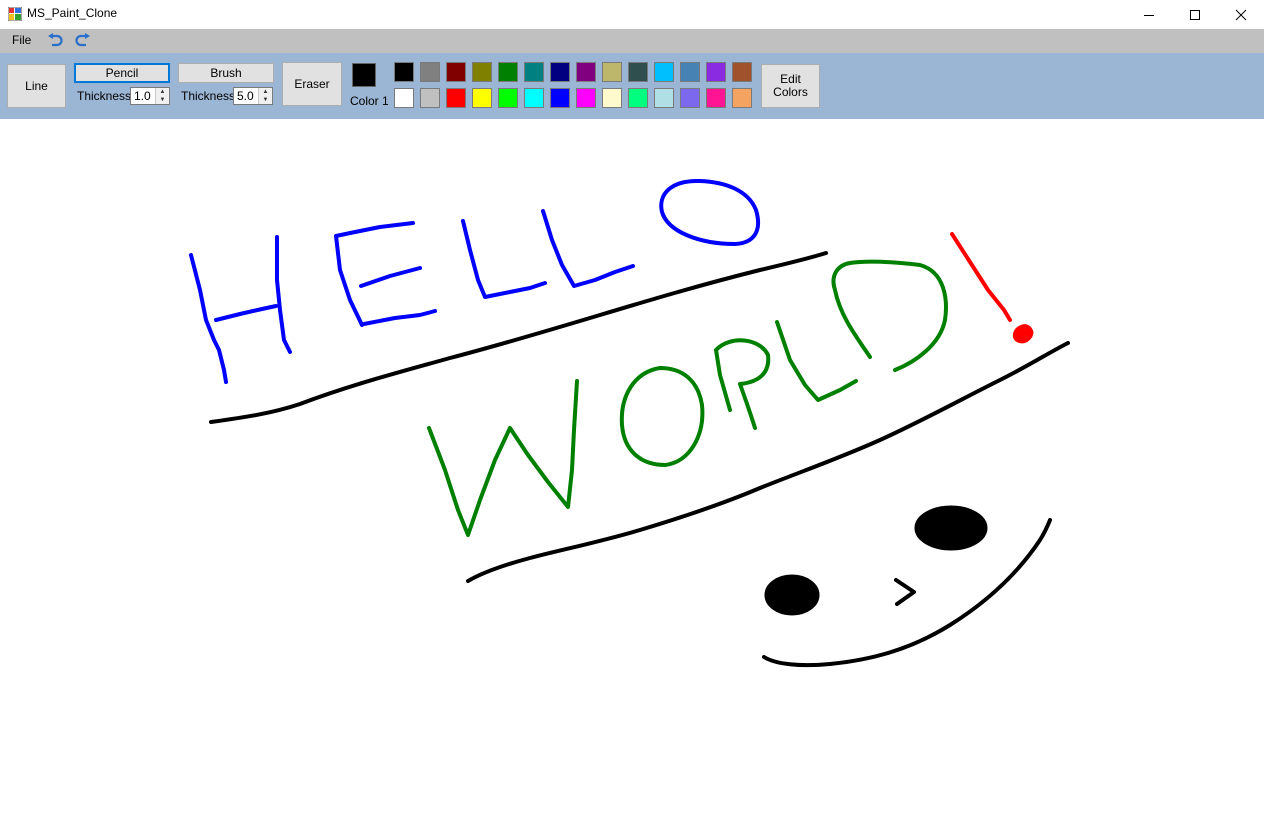 This screenshot has height=816, width=1264. I want to click on eraser-tool-button: Eraser, so click(312, 84).